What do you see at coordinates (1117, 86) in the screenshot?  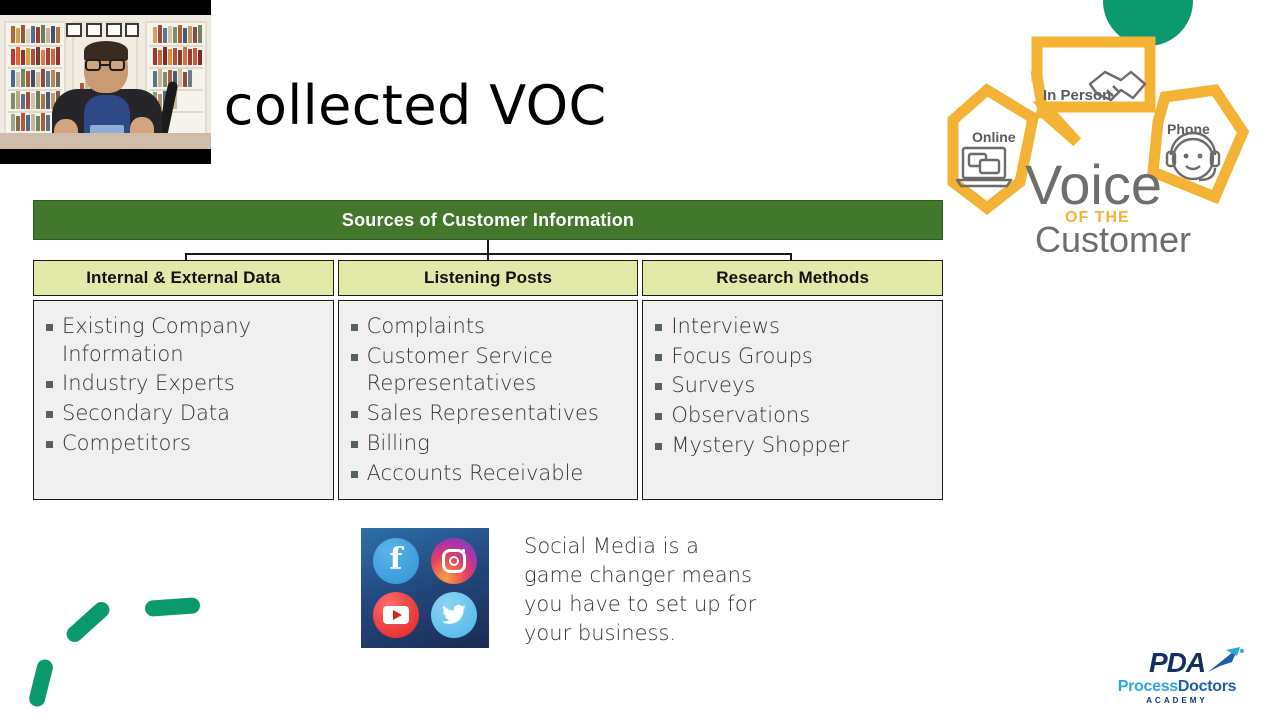 I see `handshake-icon` at bounding box center [1117, 86].